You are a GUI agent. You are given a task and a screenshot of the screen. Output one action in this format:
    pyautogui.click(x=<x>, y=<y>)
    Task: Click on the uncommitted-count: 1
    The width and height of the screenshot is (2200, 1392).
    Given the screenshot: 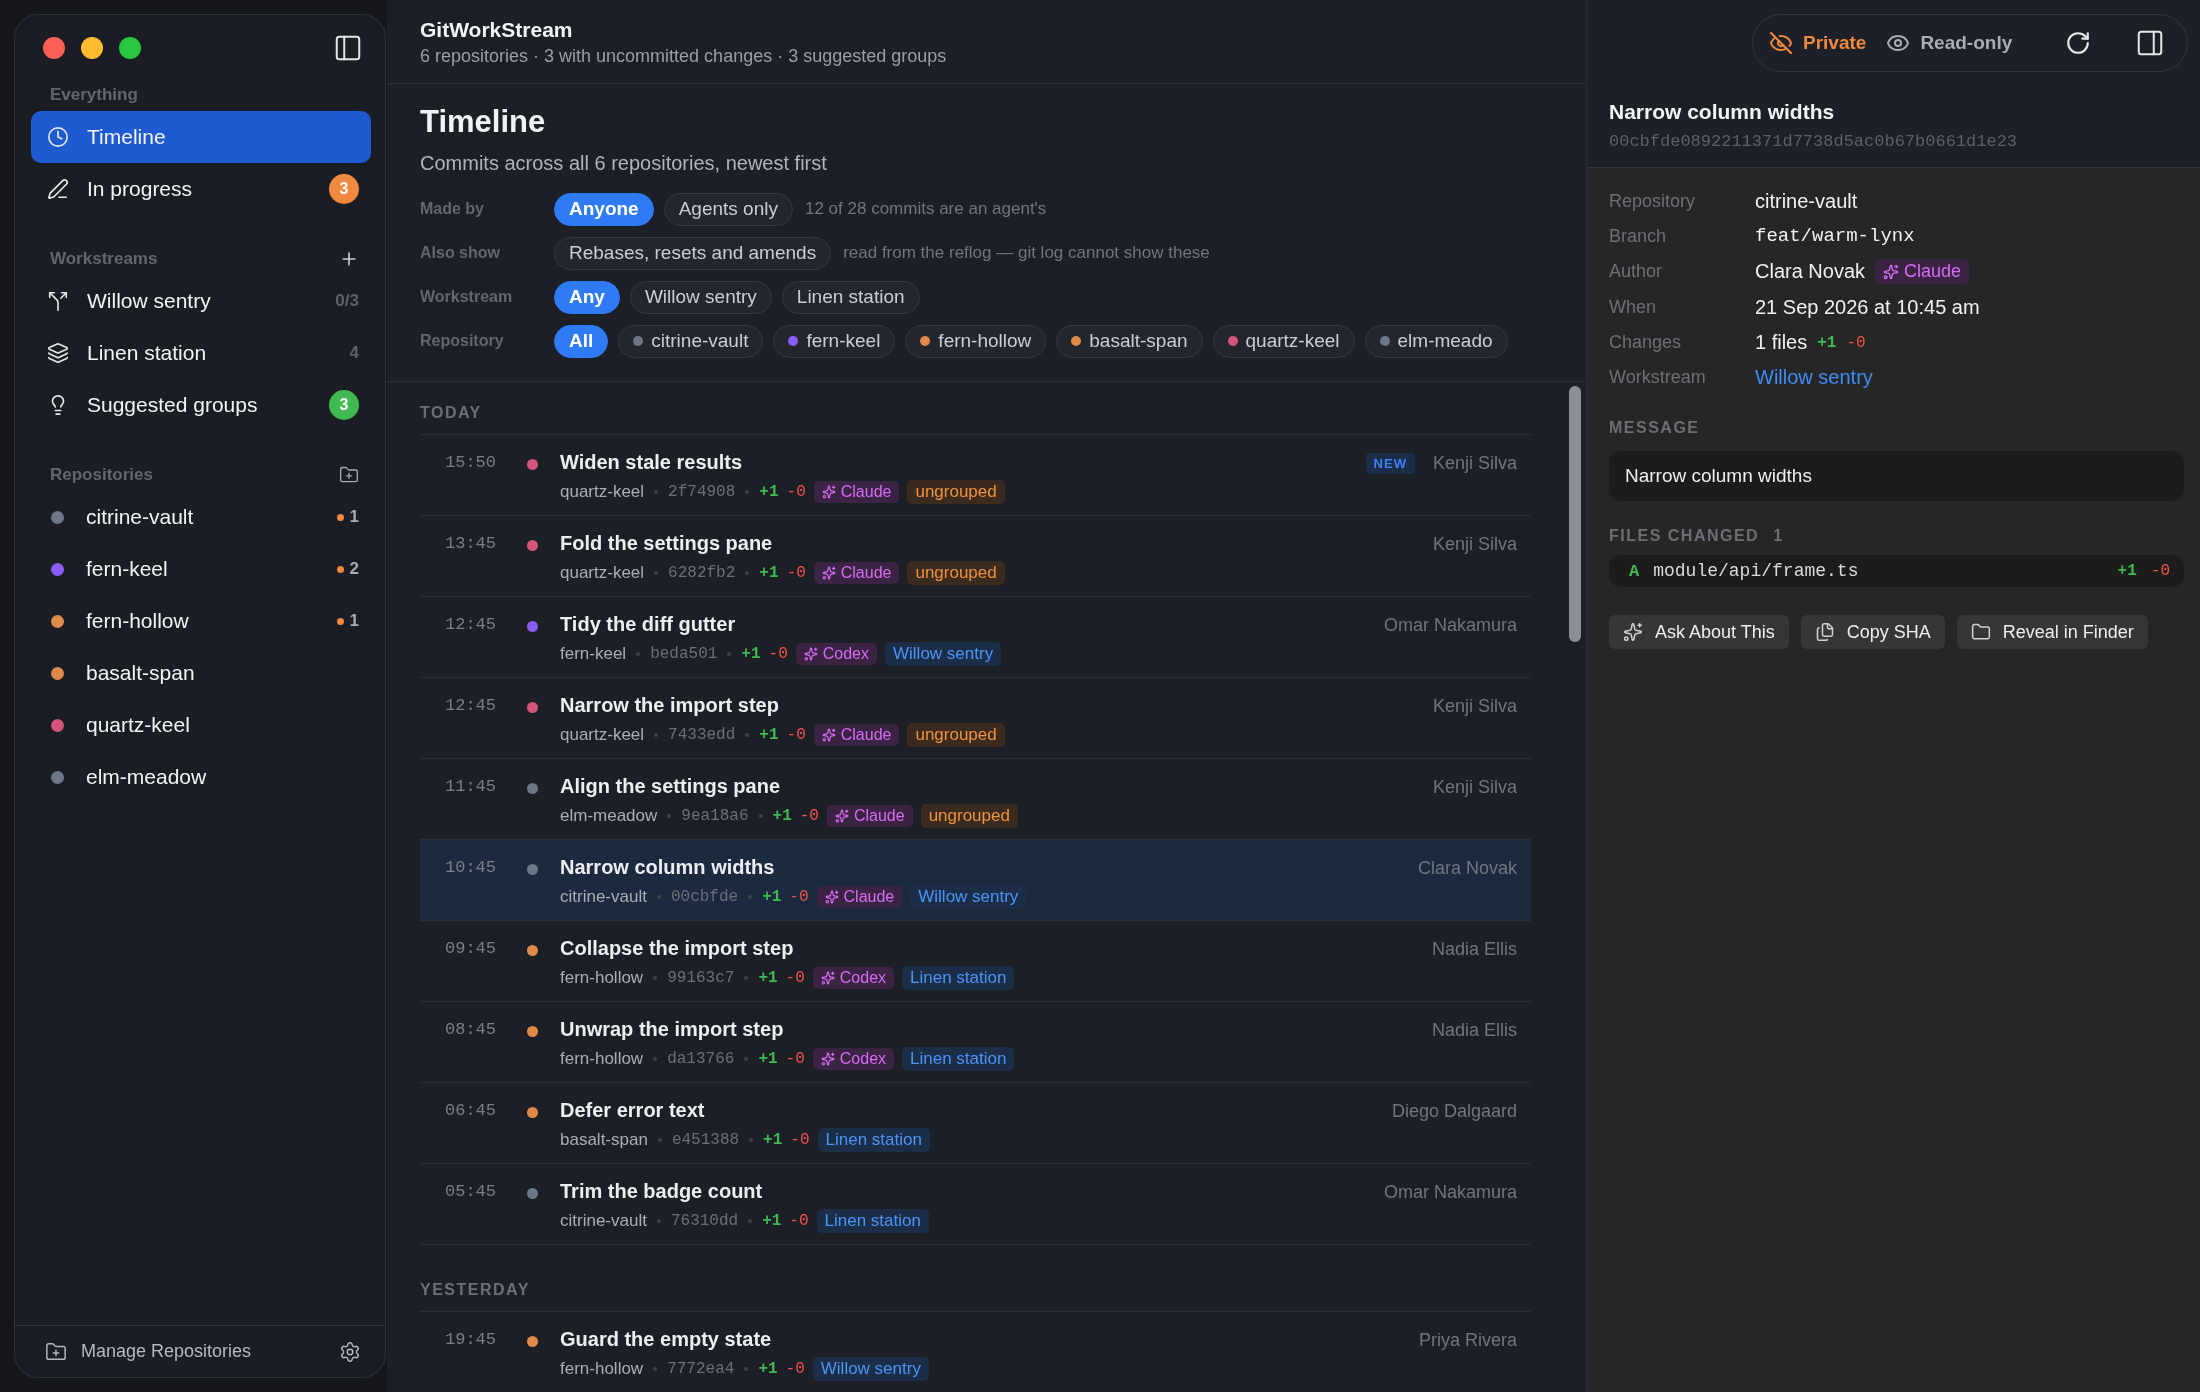 What is the action you would take?
    pyautogui.click(x=347, y=517)
    